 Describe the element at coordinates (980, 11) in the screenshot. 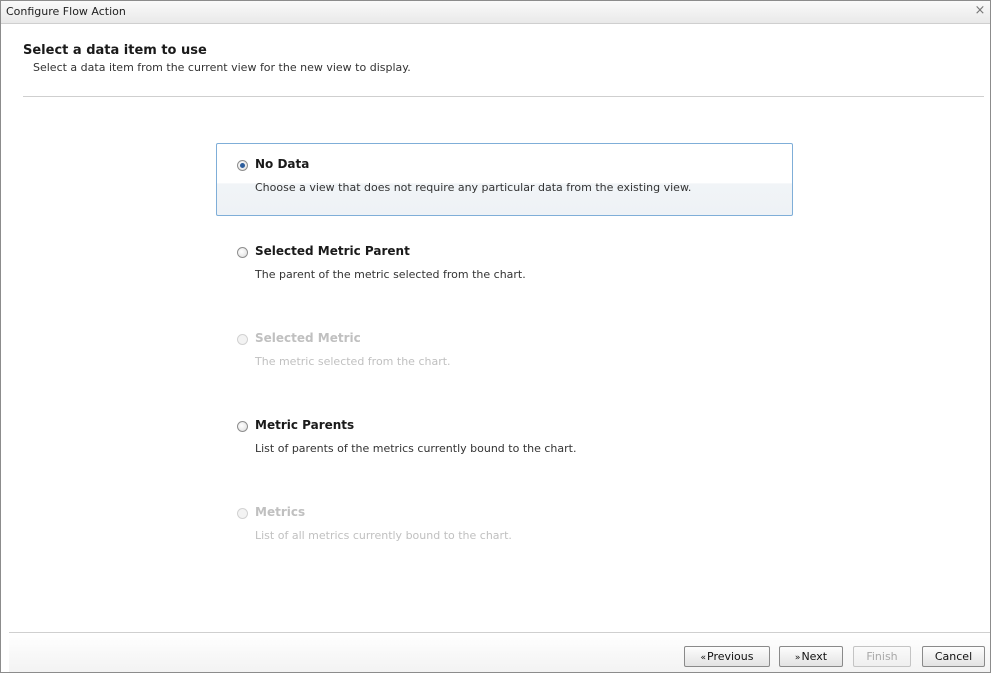

I see `close-icon: ×` at that location.